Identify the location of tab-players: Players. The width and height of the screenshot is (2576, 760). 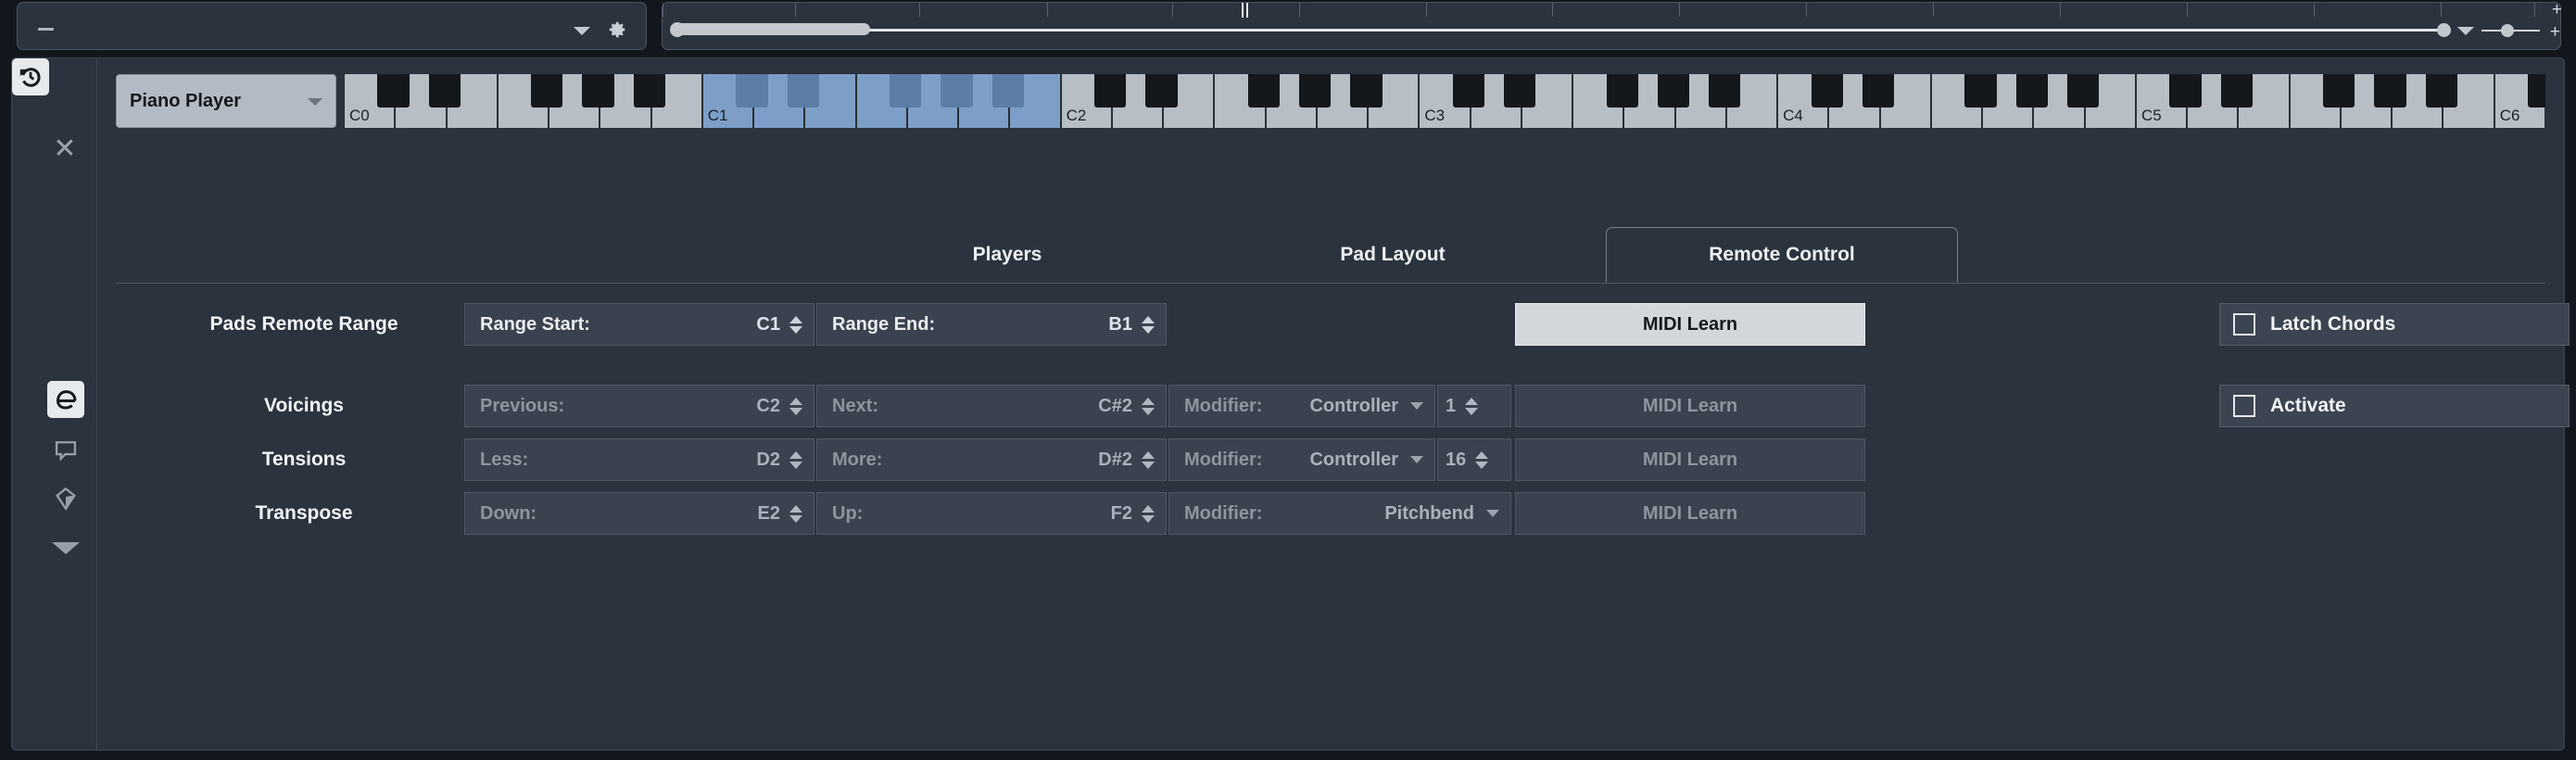
(1007, 255).